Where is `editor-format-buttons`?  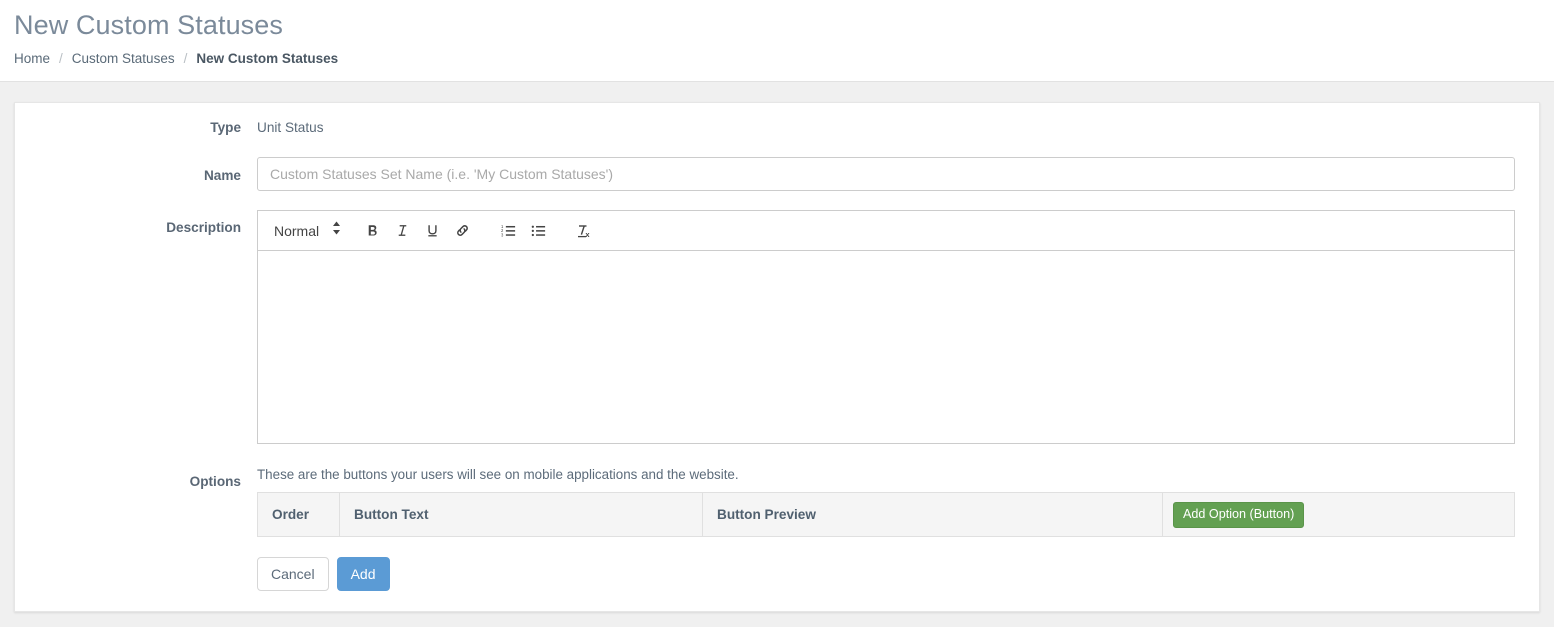 editor-format-buttons is located at coordinates (417, 231).